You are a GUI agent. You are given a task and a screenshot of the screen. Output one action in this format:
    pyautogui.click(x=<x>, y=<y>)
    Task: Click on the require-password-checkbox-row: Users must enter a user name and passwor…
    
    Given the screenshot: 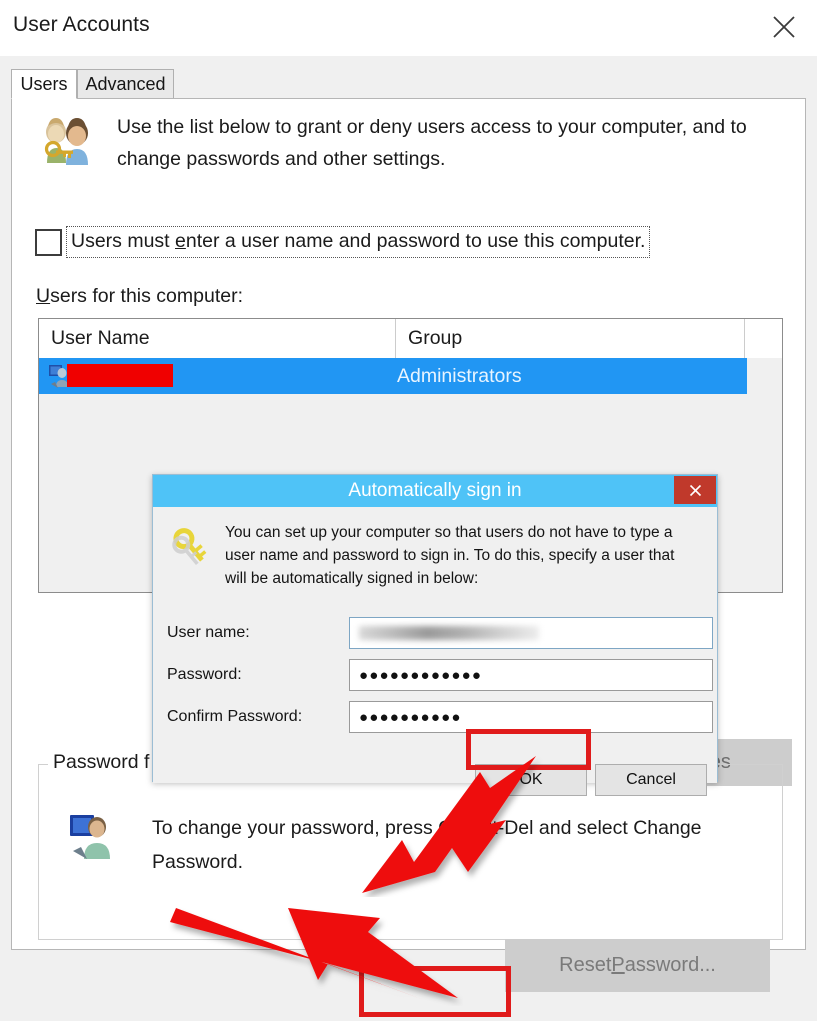 What is the action you would take?
    pyautogui.click(x=385, y=242)
    